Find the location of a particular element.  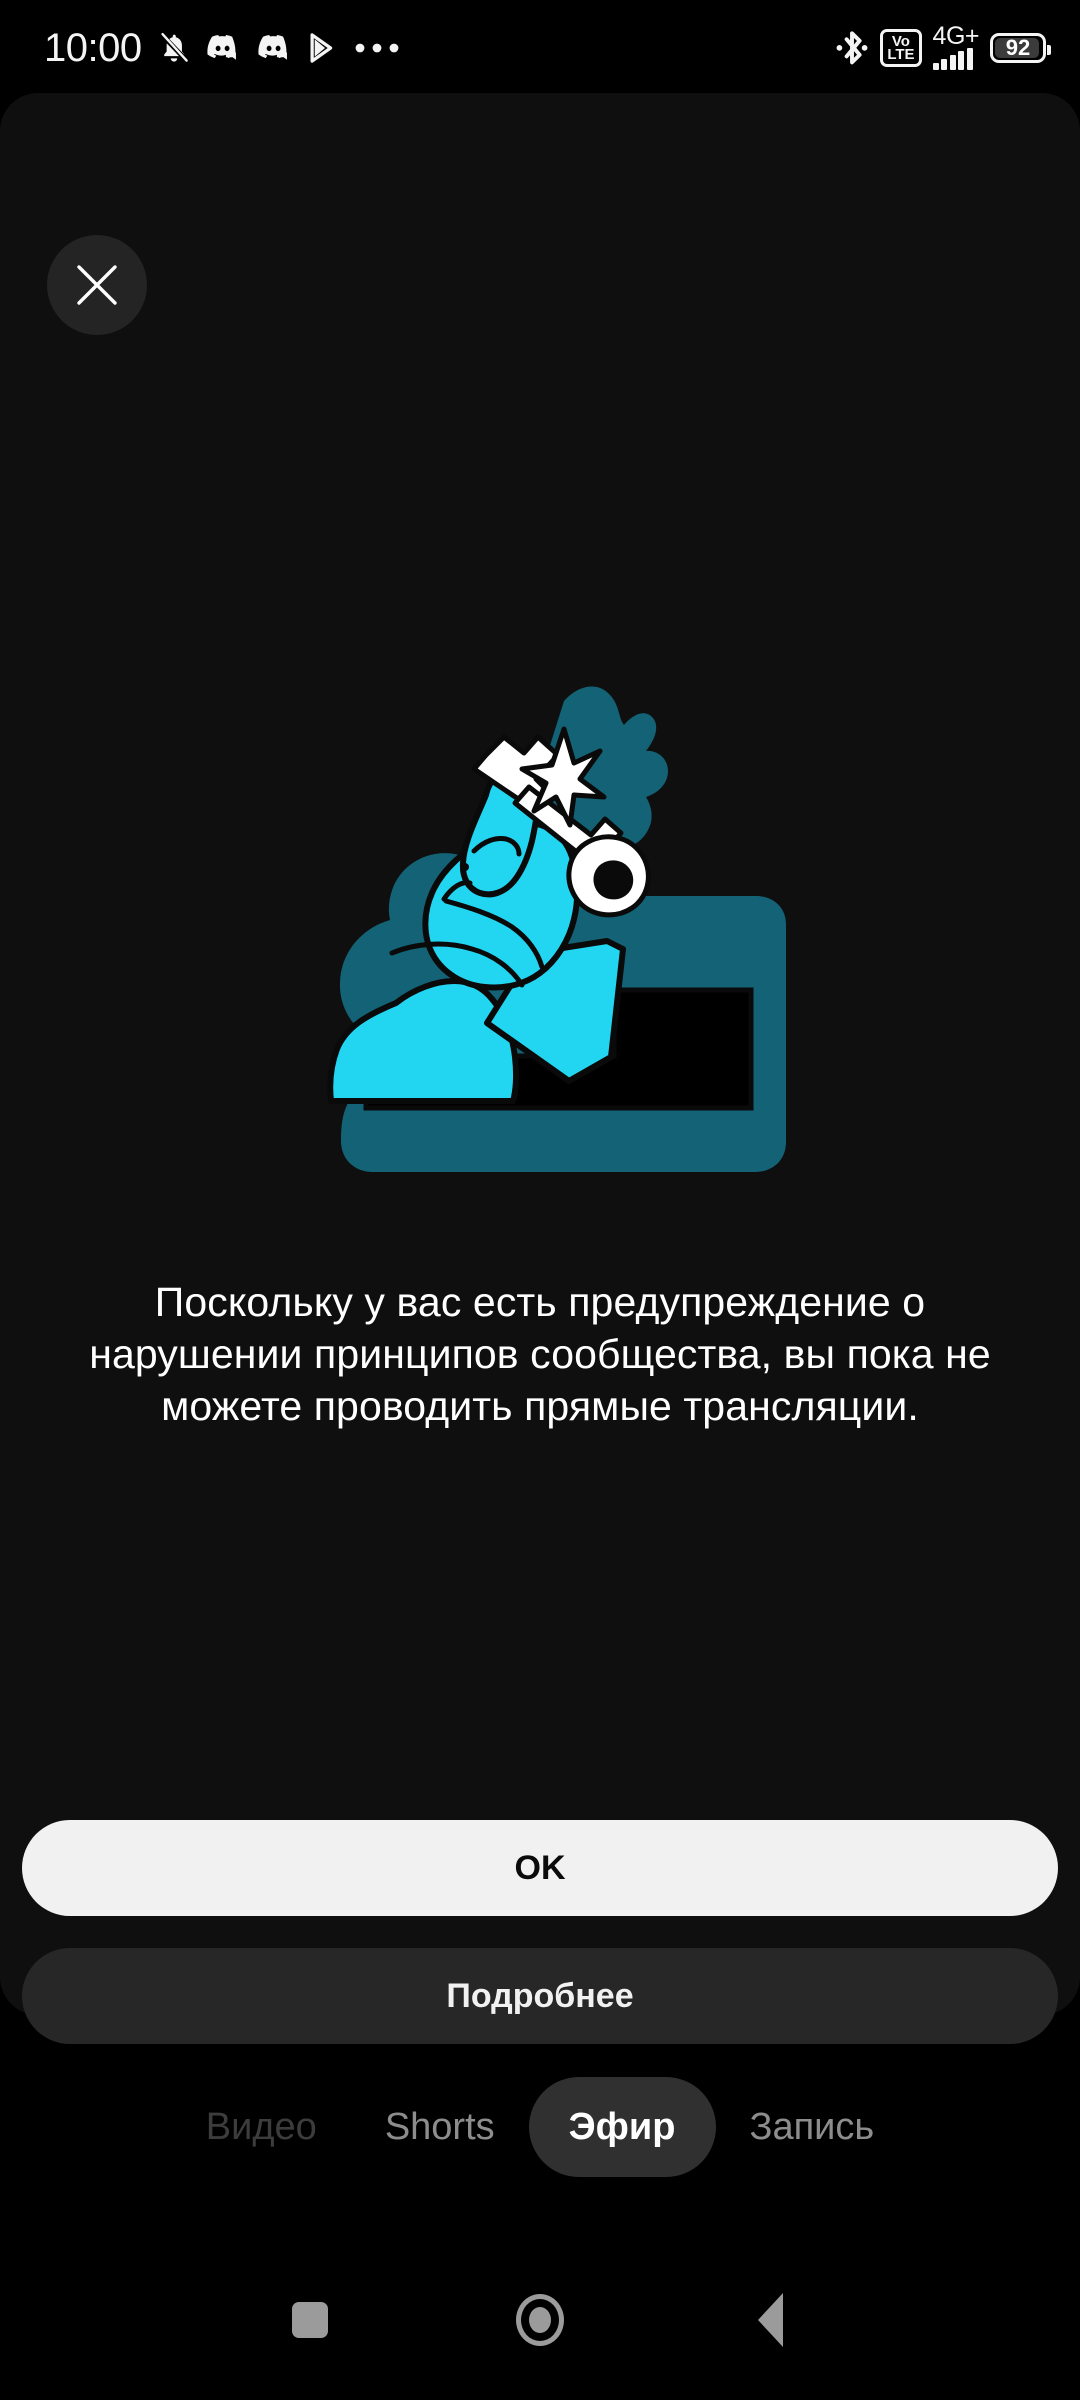

tab-record: Запись is located at coordinates (812, 2127).